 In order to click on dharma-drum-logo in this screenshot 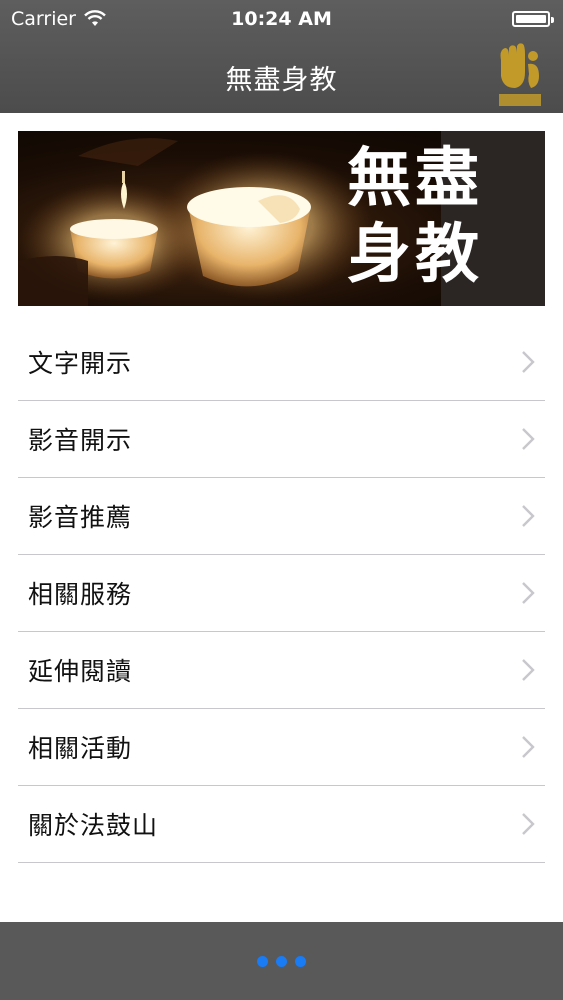, I will do `click(520, 74)`.